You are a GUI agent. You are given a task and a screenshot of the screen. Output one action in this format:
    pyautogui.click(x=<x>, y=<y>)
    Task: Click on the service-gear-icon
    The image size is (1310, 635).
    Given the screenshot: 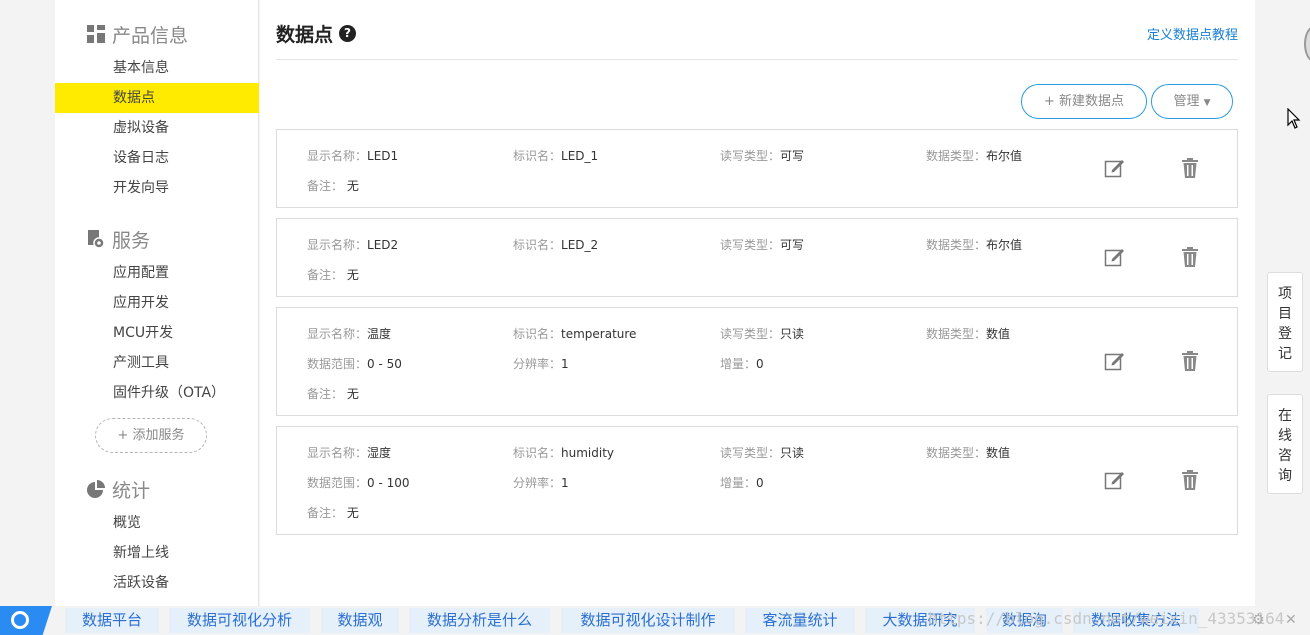 What is the action you would take?
    pyautogui.click(x=96, y=239)
    